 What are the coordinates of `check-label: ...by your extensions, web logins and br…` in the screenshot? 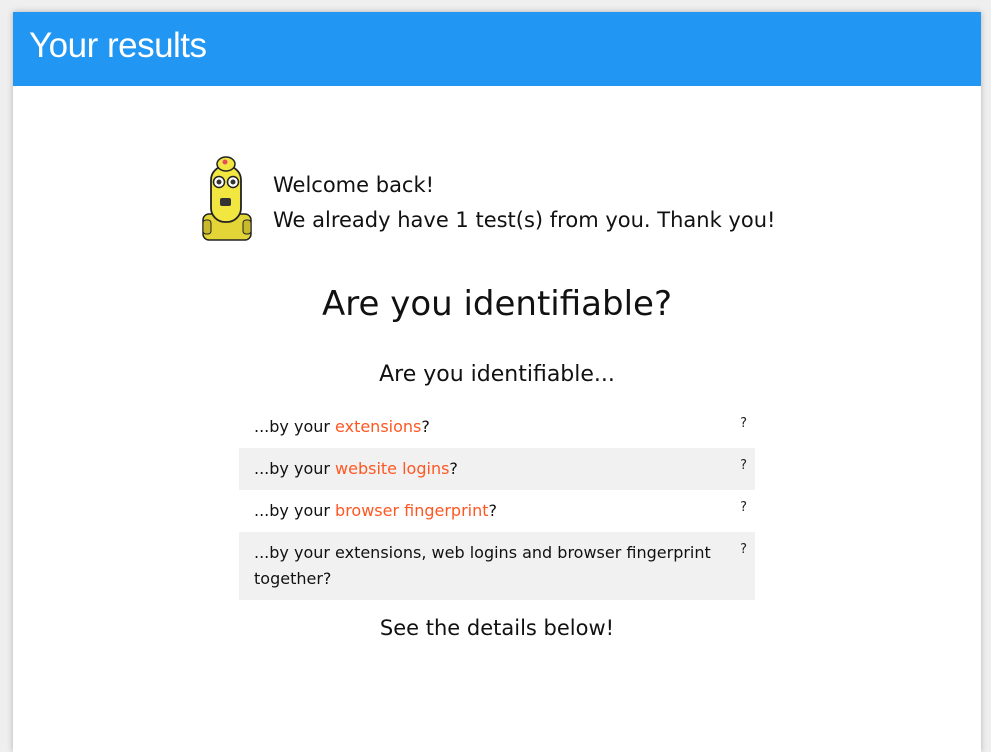 It's located at (482, 565).